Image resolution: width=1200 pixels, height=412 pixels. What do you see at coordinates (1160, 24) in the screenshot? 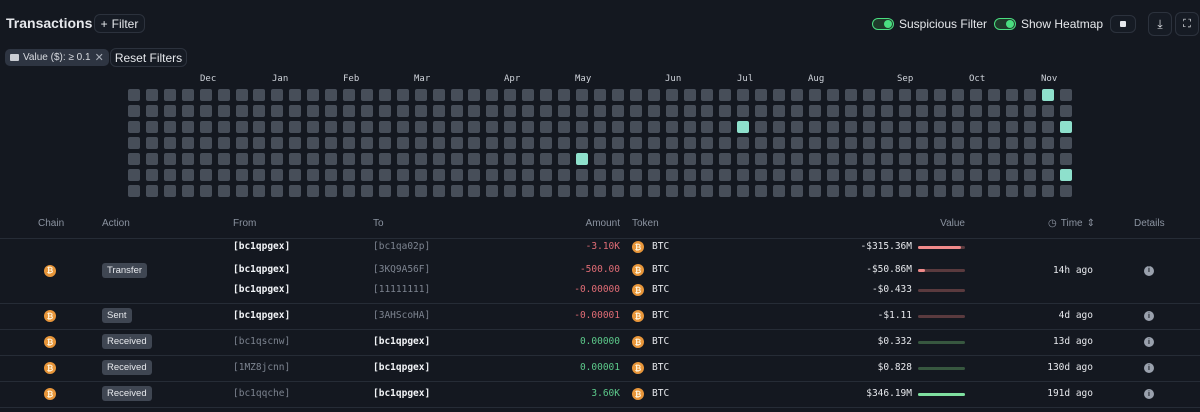
I see `download-button: ⤓` at bounding box center [1160, 24].